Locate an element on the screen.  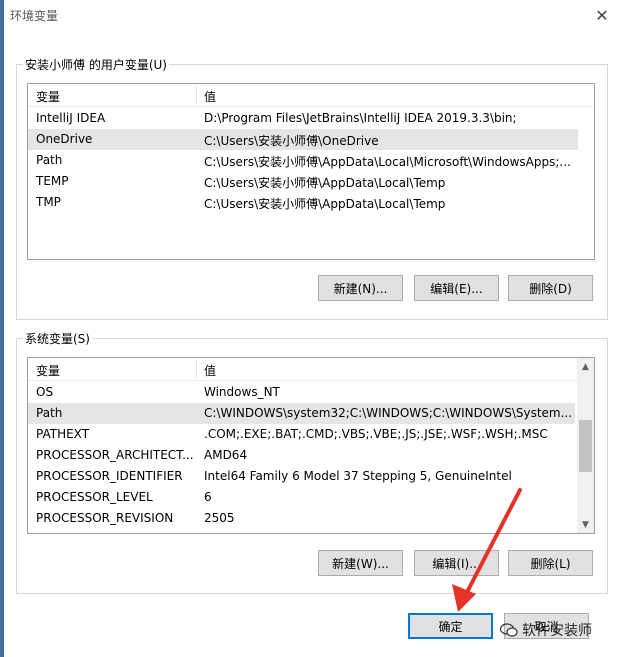
variable-value: C:\Users\安装小师傅\OneDrive is located at coordinates (291, 141).